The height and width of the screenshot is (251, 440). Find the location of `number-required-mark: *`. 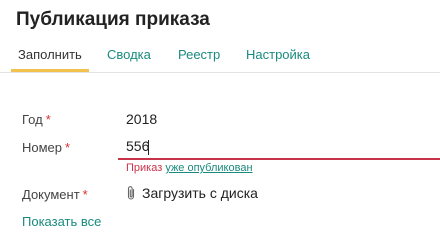

number-required-mark: * is located at coordinates (68, 147).